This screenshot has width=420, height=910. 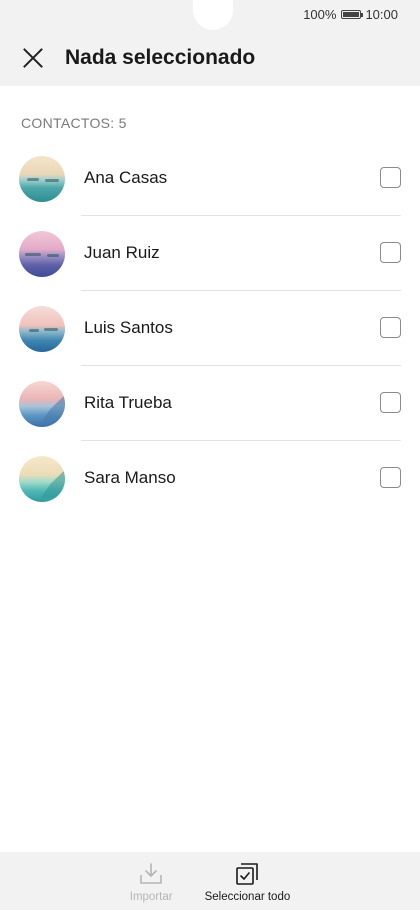 I want to click on contact-row: Rita Trueba, so click(x=210, y=403).